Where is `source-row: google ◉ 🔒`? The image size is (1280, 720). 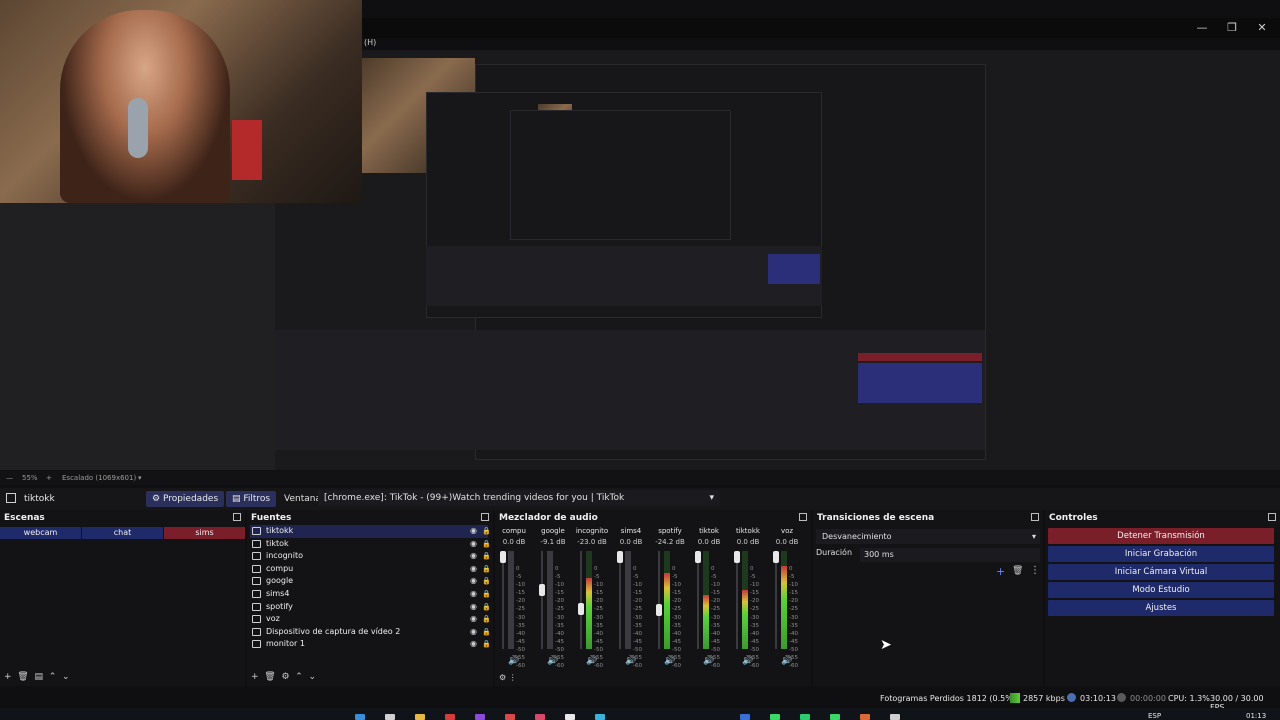
source-row: google ◉ 🔒 is located at coordinates (370, 581).